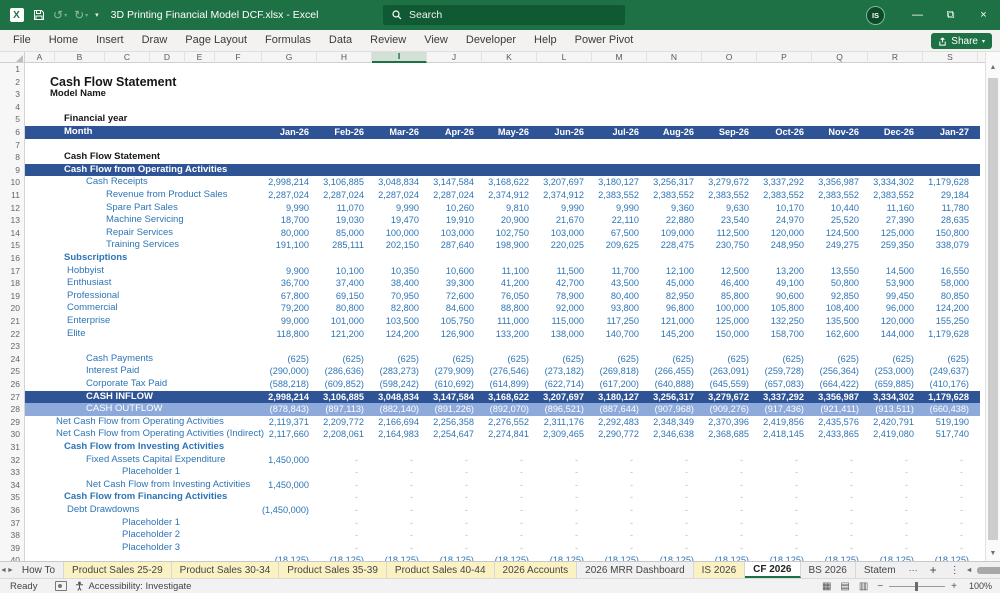 The image size is (1000, 593). I want to click on cell-r21-c10: 132,250, so click(784, 321).